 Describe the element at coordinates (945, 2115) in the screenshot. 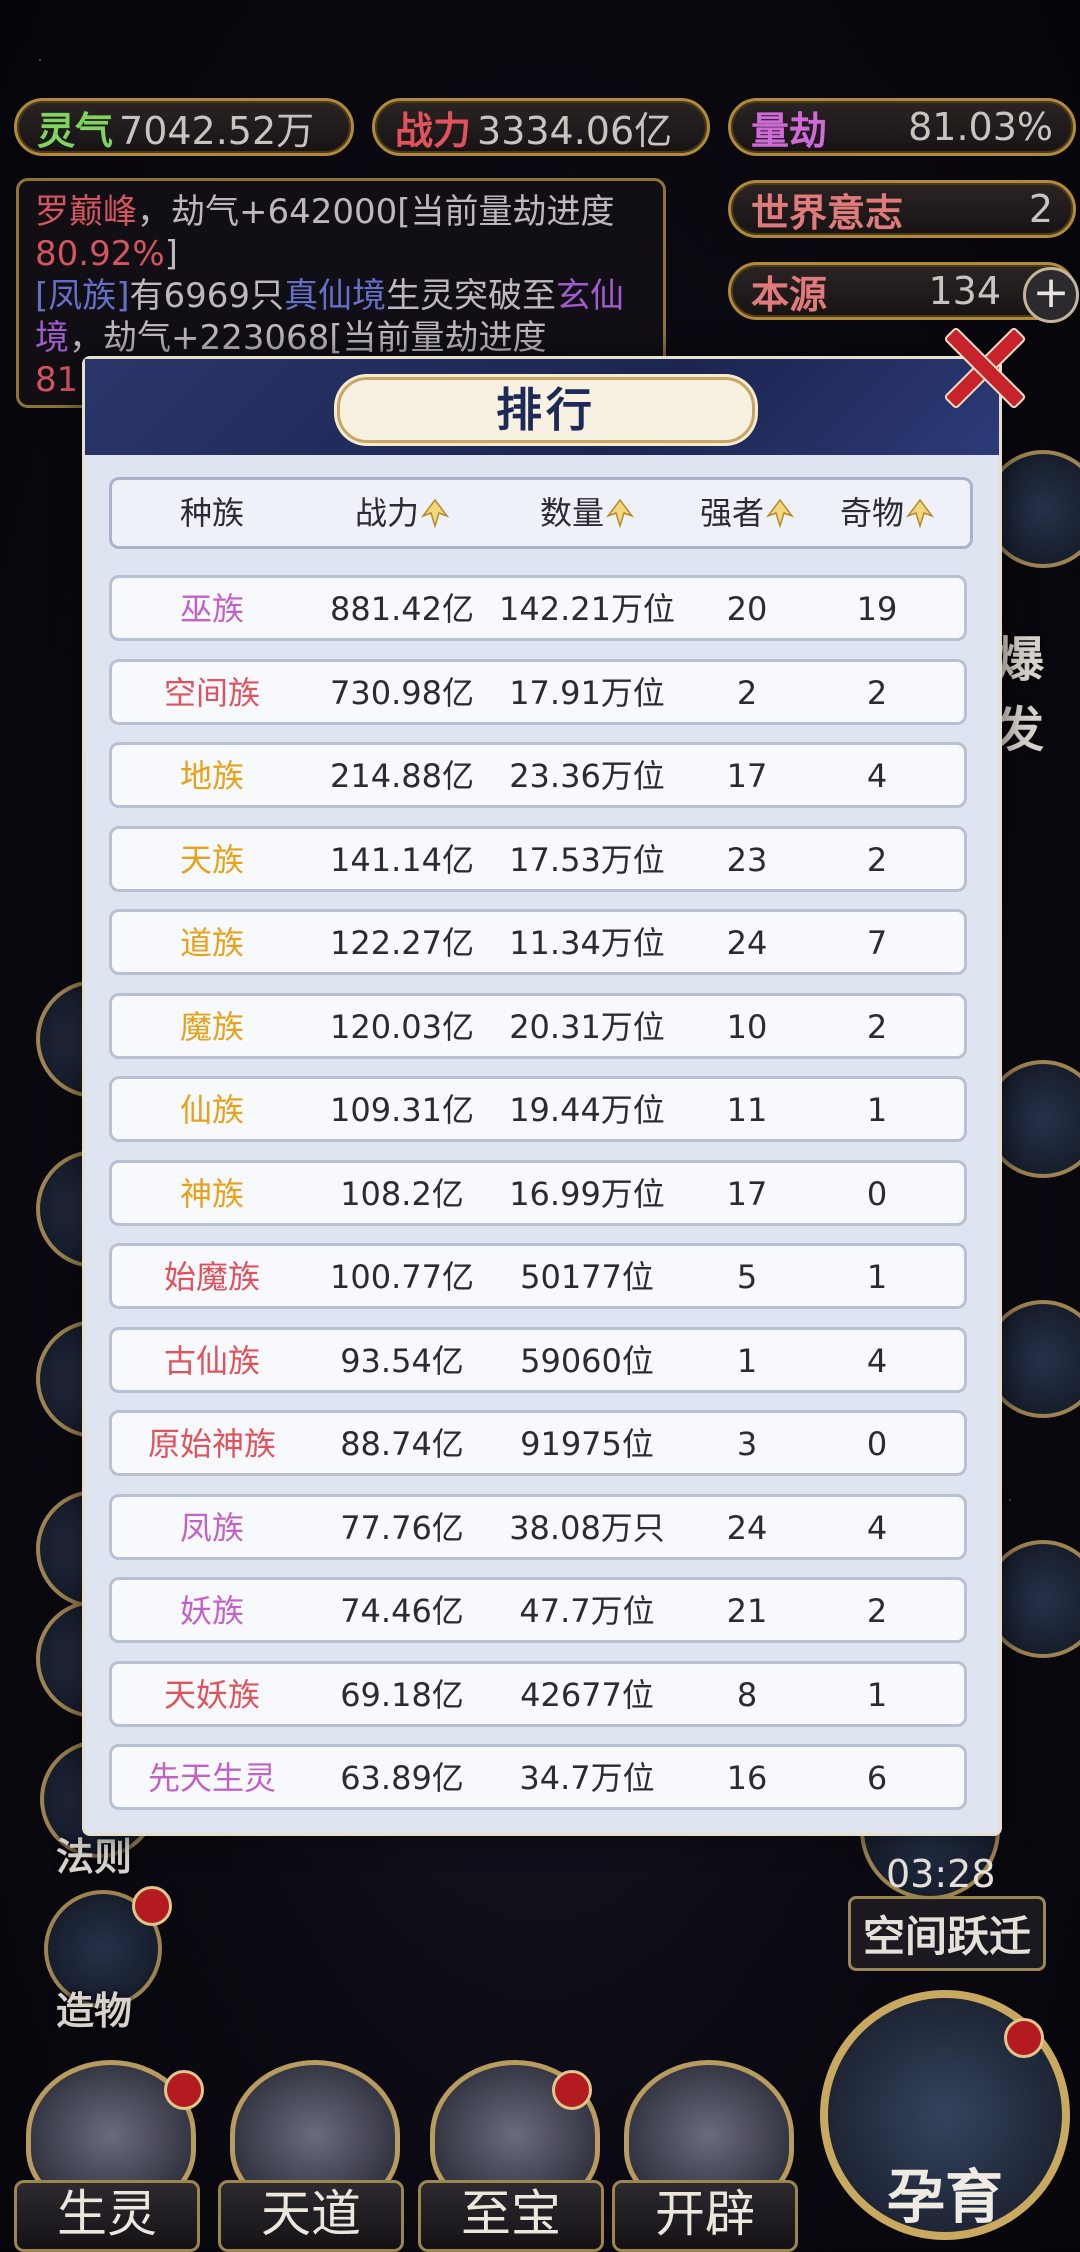

I see `nav-yun-yu: 孕育` at that location.